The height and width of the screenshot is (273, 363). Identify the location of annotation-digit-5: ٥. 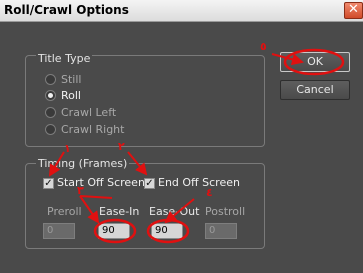
(263, 46).